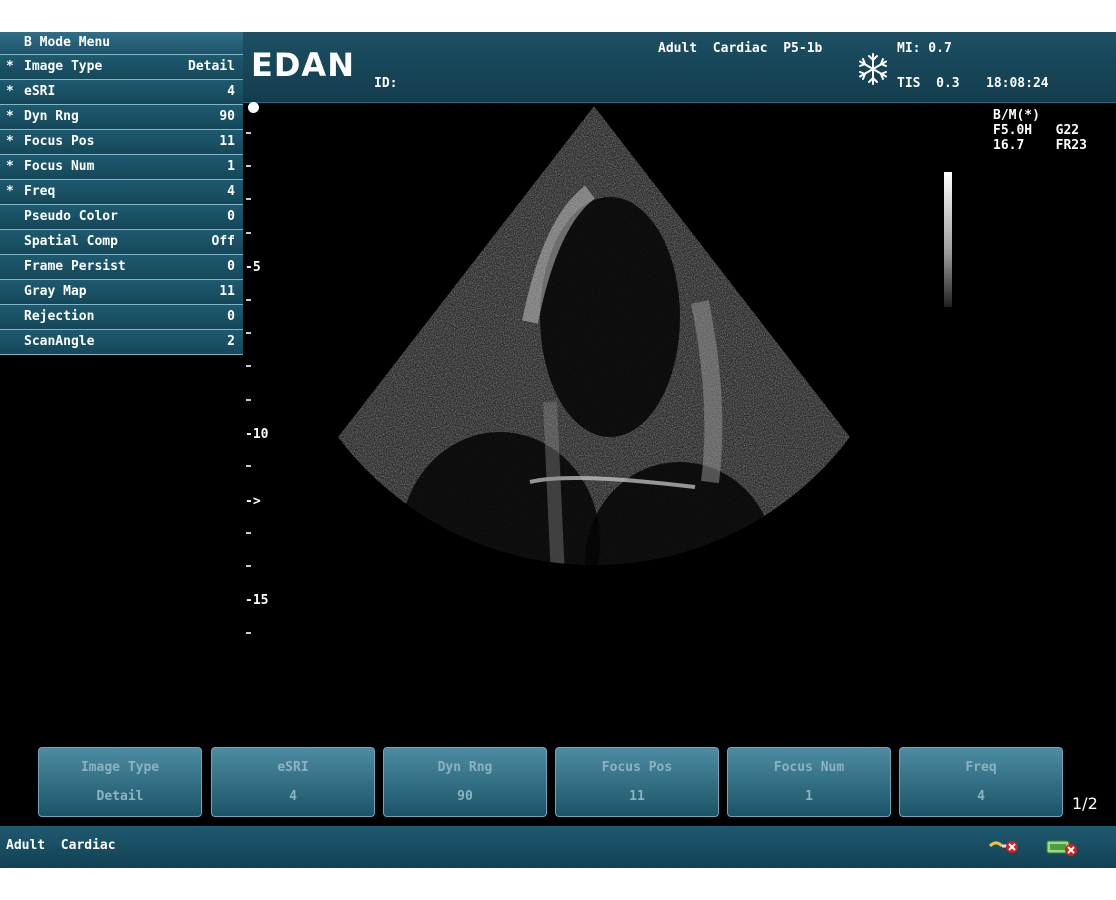  What do you see at coordinates (40, 91) in the screenshot?
I see `menu-item-label: eSRI` at bounding box center [40, 91].